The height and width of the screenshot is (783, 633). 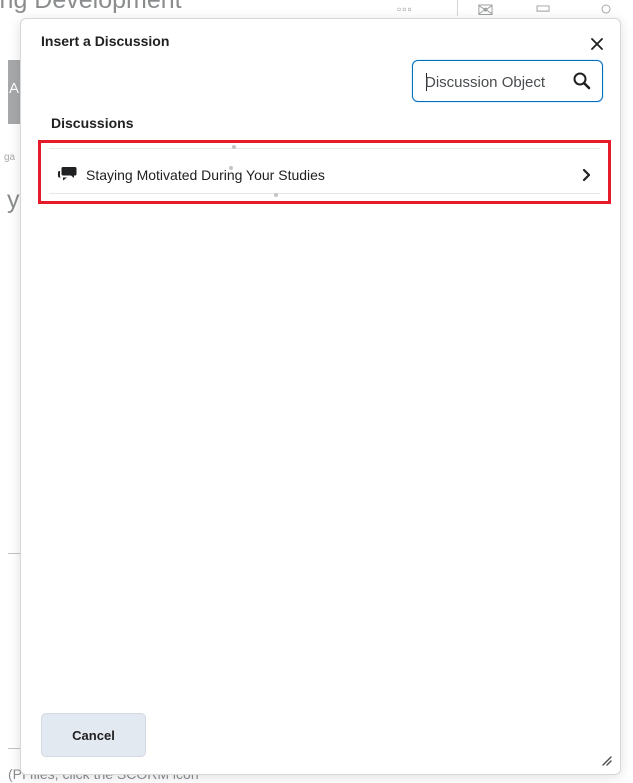 I want to click on search-icon, so click(x=582, y=81).